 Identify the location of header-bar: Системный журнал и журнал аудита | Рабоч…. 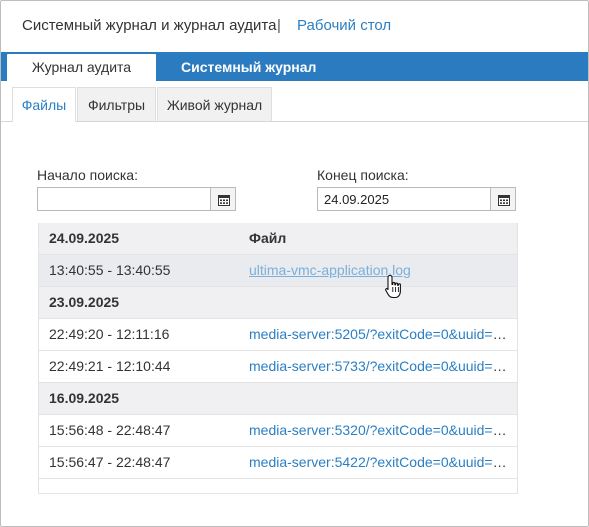
(294, 26).